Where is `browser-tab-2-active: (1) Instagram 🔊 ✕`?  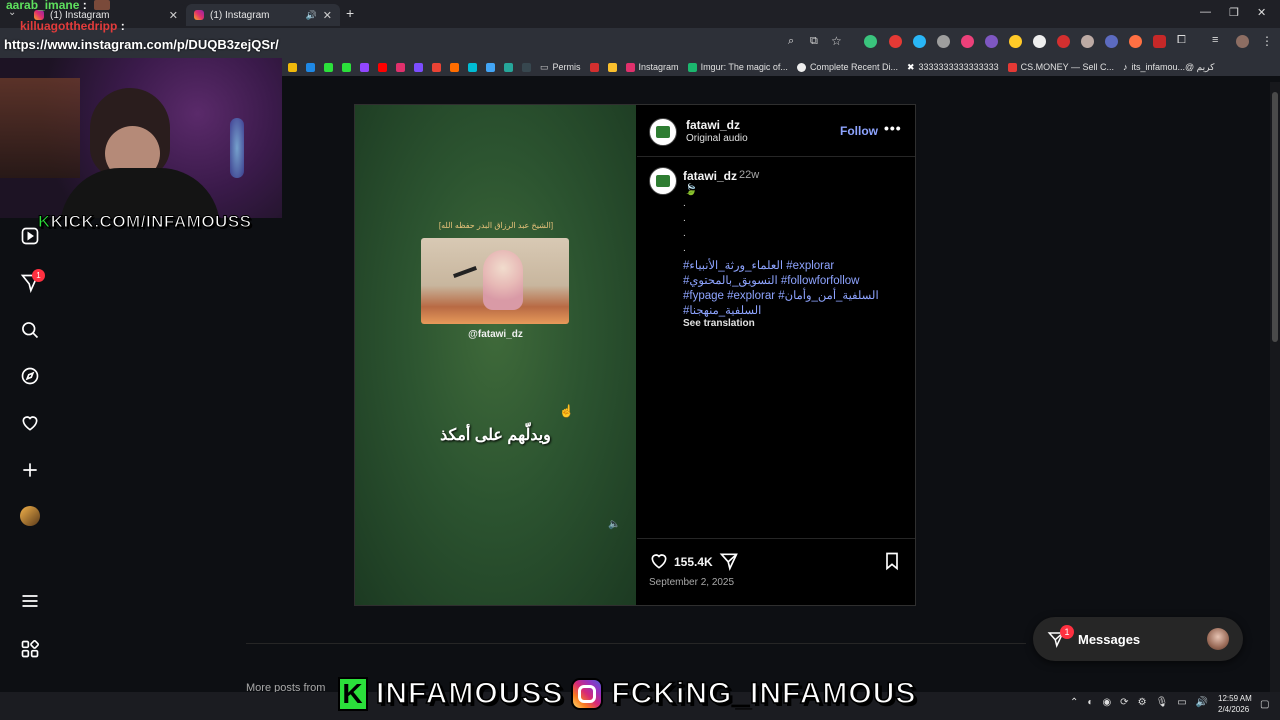 browser-tab-2-active: (1) Instagram 🔊 ✕ is located at coordinates (263, 15).